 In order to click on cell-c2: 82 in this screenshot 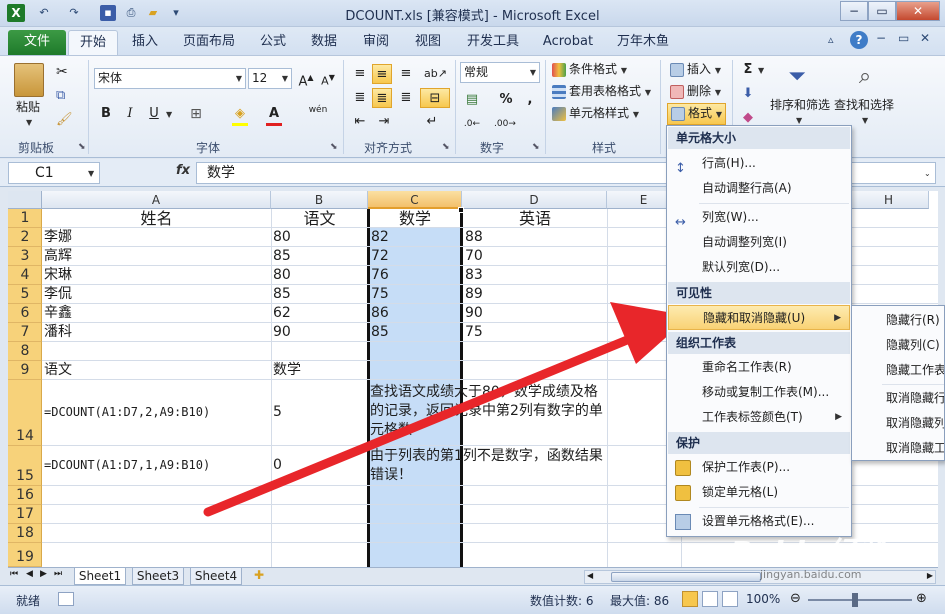, I will do `click(380, 237)`.